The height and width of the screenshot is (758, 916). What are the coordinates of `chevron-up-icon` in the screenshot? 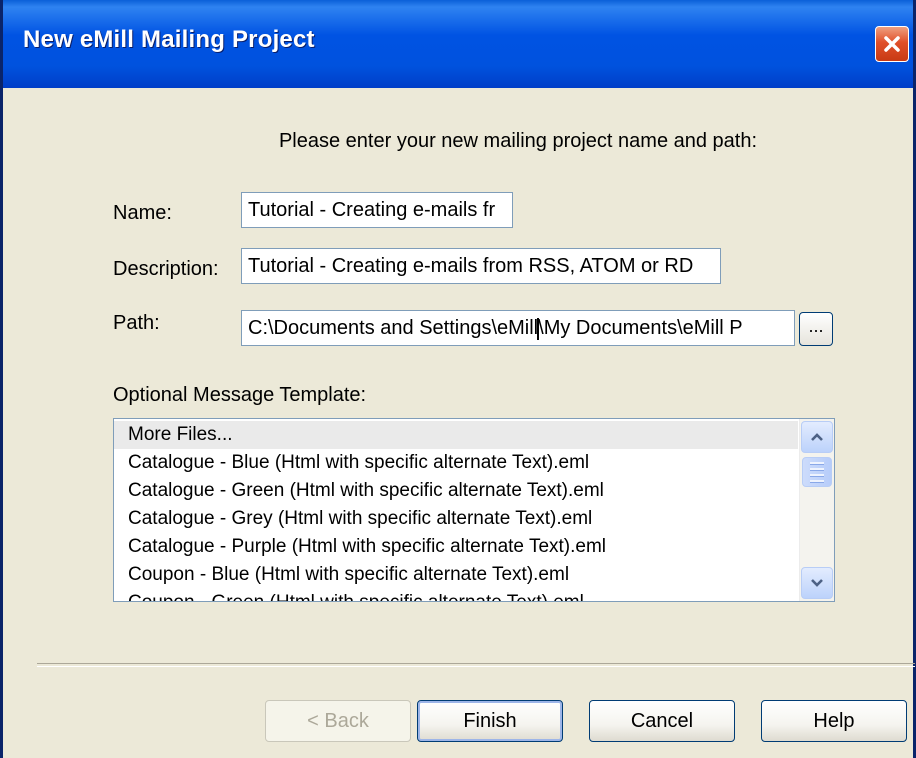 It's located at (817, 437).